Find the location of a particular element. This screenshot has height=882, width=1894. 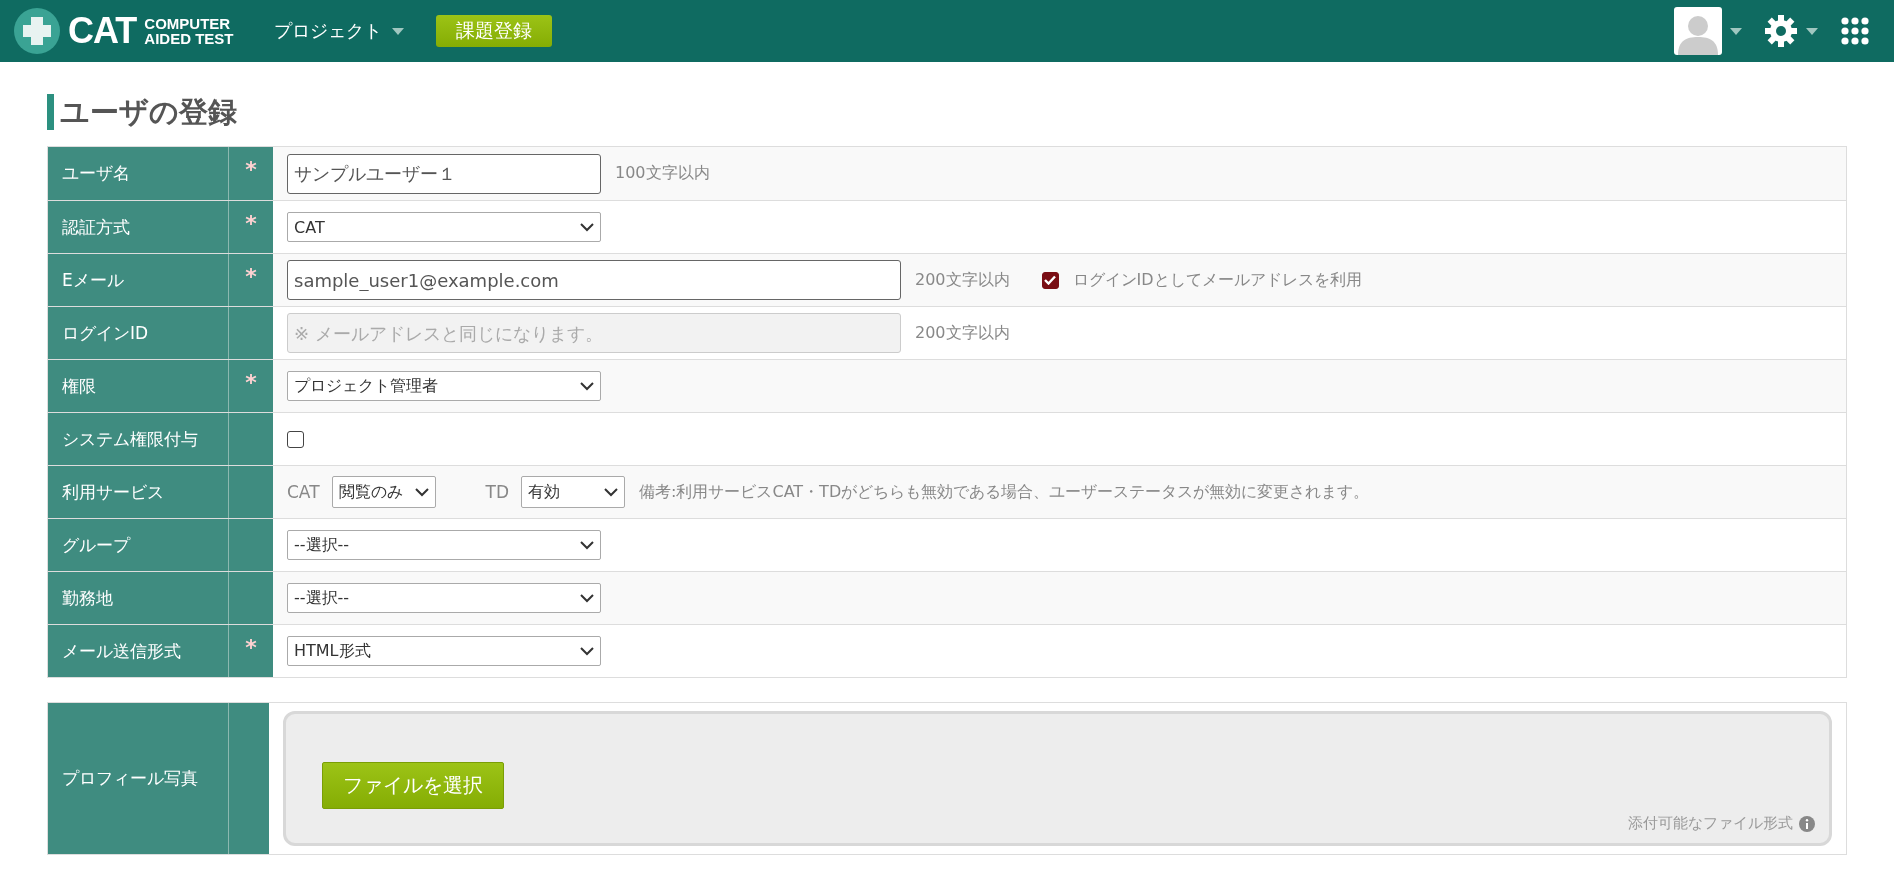

dropdown: 有効 is located at coordinates (573, 492).